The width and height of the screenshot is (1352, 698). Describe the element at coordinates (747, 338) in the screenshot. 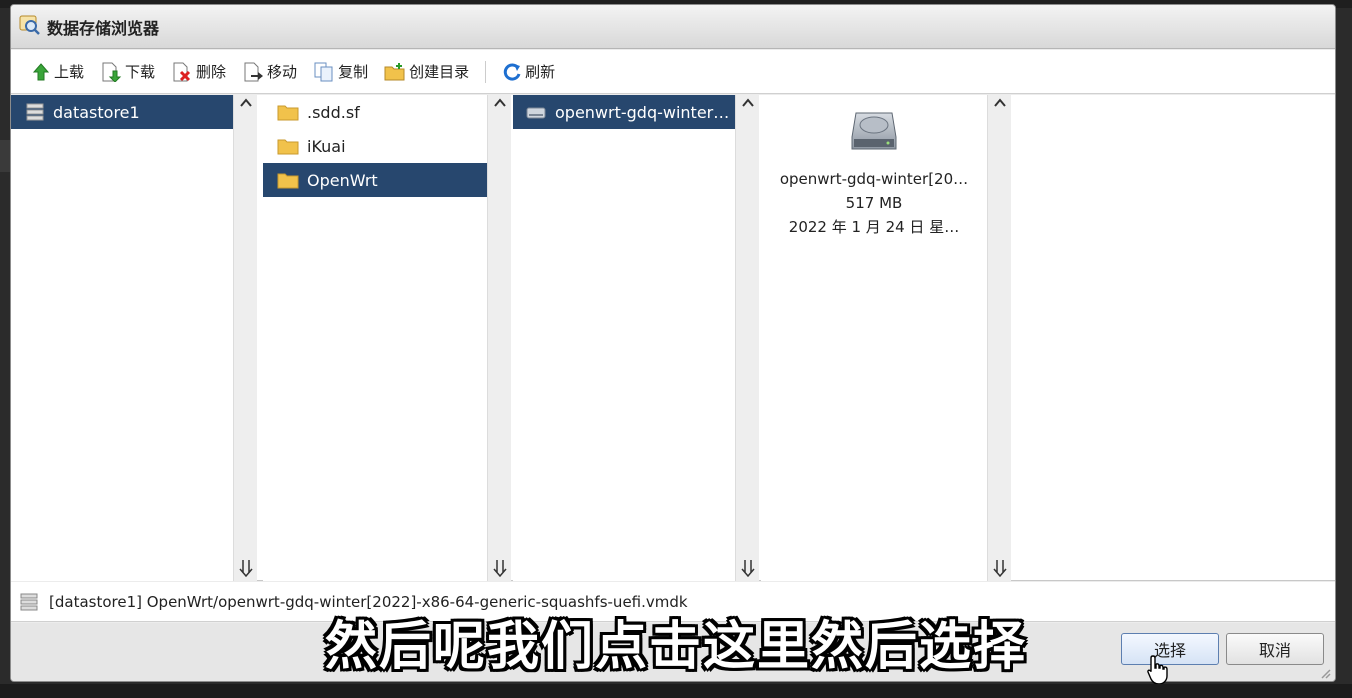

I see `file-column-scrollbar` at that location.